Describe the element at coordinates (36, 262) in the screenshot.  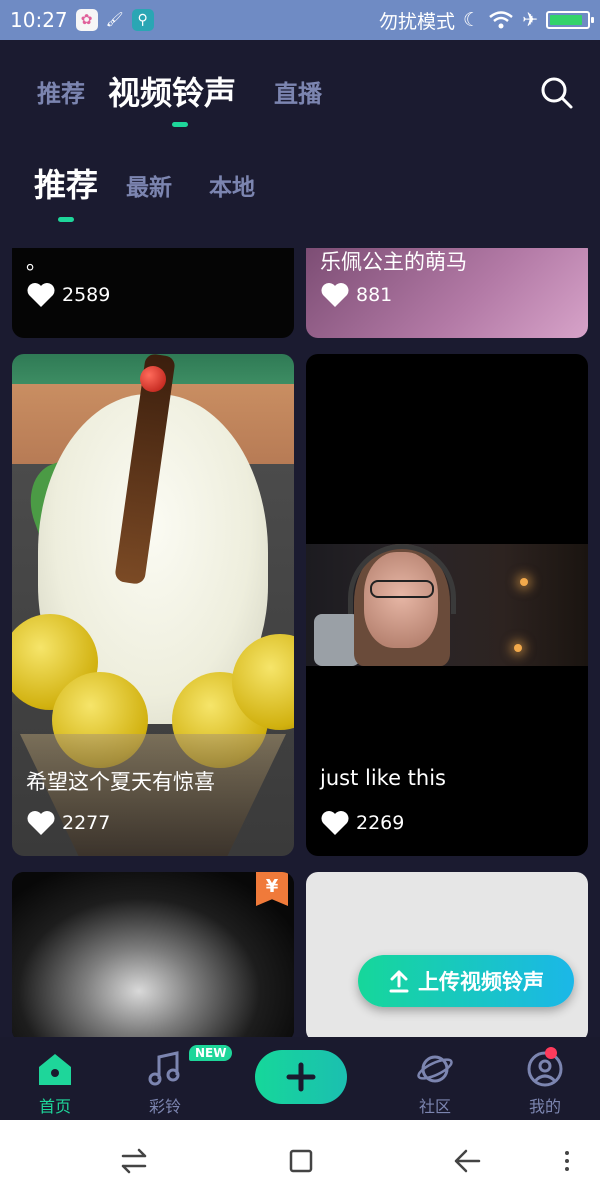
I see `card-title: 。` at that location.